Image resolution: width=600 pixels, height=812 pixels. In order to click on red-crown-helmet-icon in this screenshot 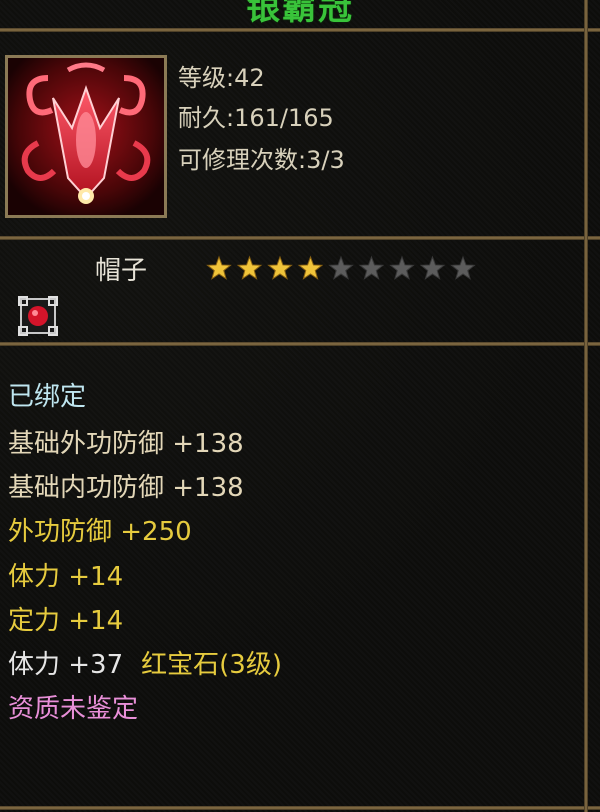, I will do `click(86, 136)`.